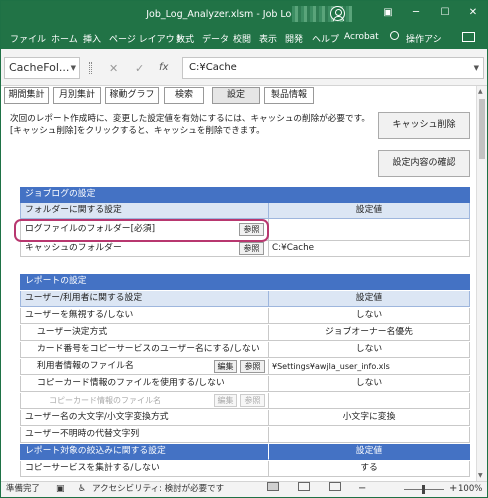  Describe the element at coordinates (90, 68) in the screenshot. I see `formula-bar-divider` at that location.